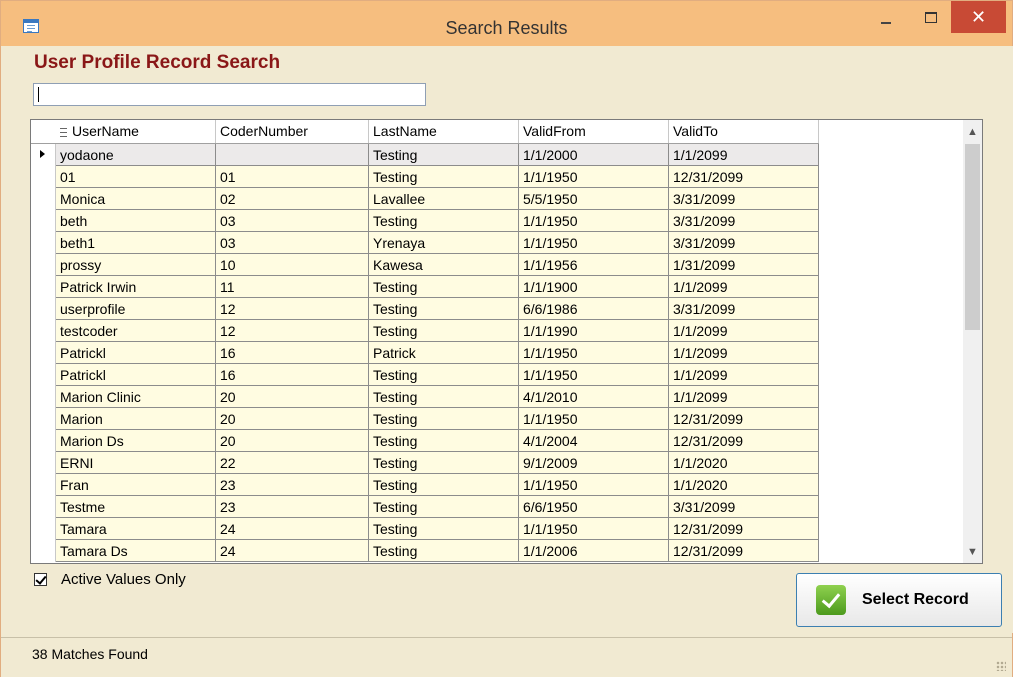 The height and width of the screenshot is (677, 1013). I want to click on table-cell: Testme, so click(136, 507).